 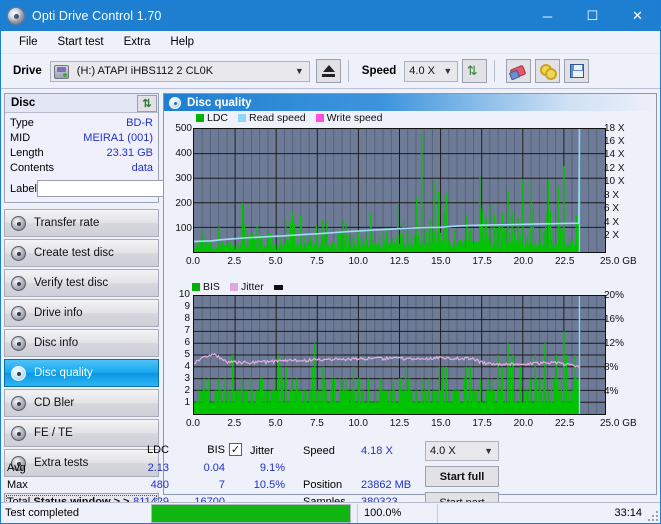 I want to click on disc-row-mid-value: MEIRA1 (001), so click(x=118, y=138).